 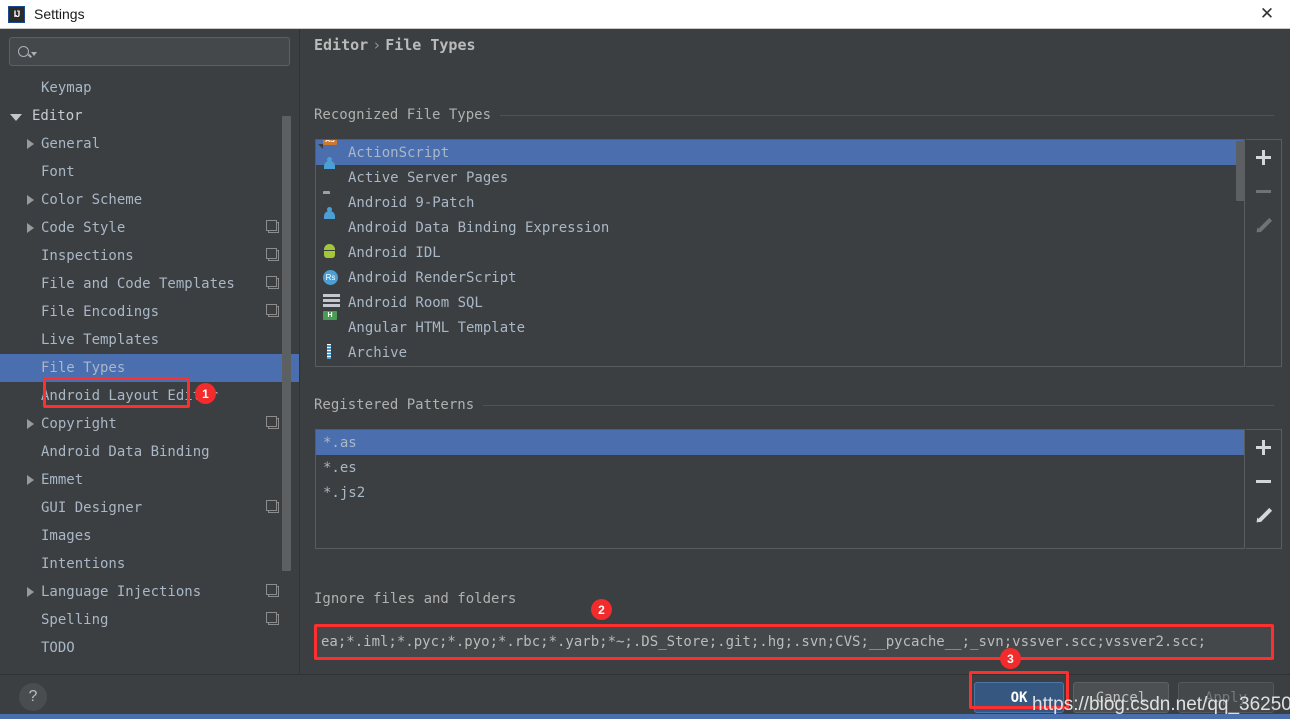 I want to click on sidebar-item-emmet: Emmet, so click(x=149, y=480).